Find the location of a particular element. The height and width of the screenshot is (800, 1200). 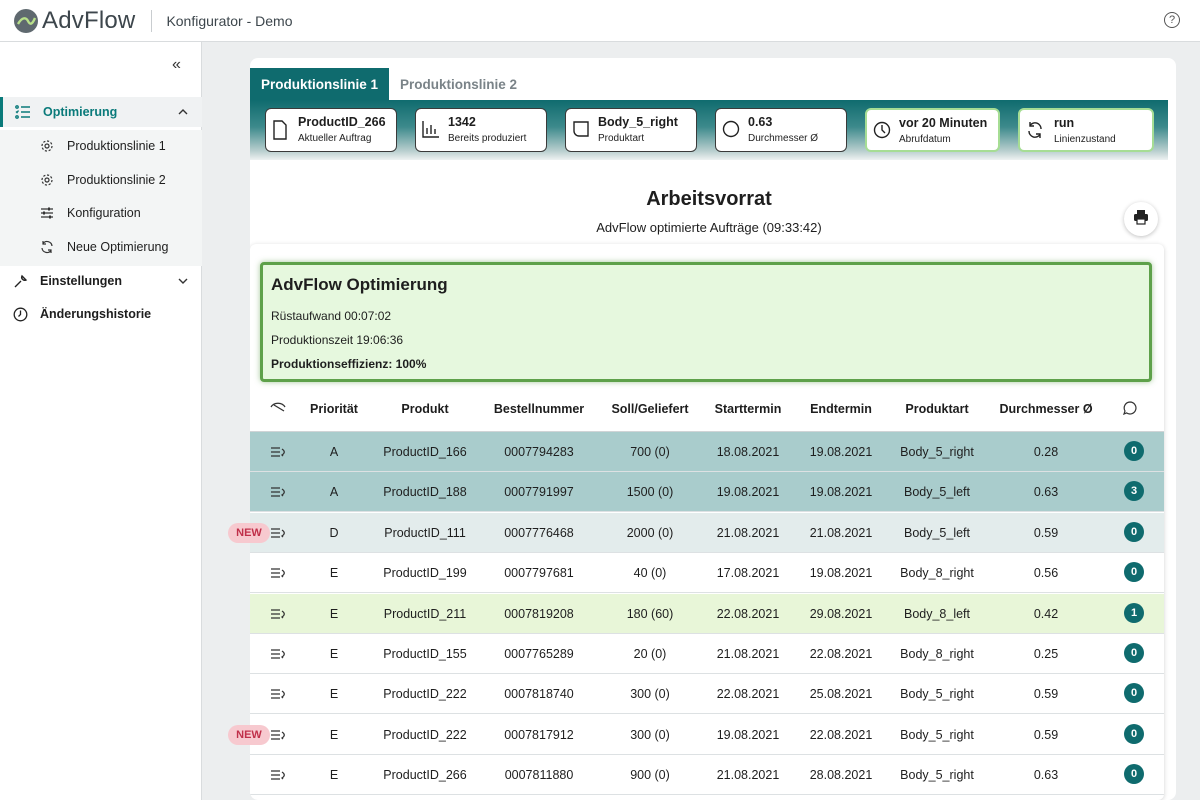

kpi-label: Durchmesser Ø is located at coordinates (783, 138).